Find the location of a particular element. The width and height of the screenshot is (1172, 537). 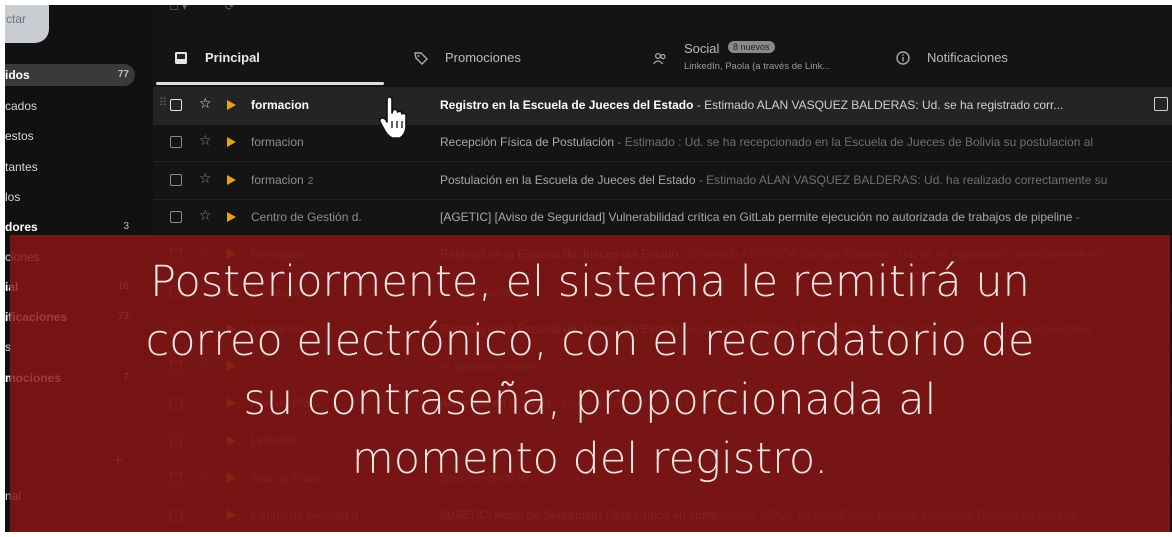

info-icon is located at coordinates (903, 58).